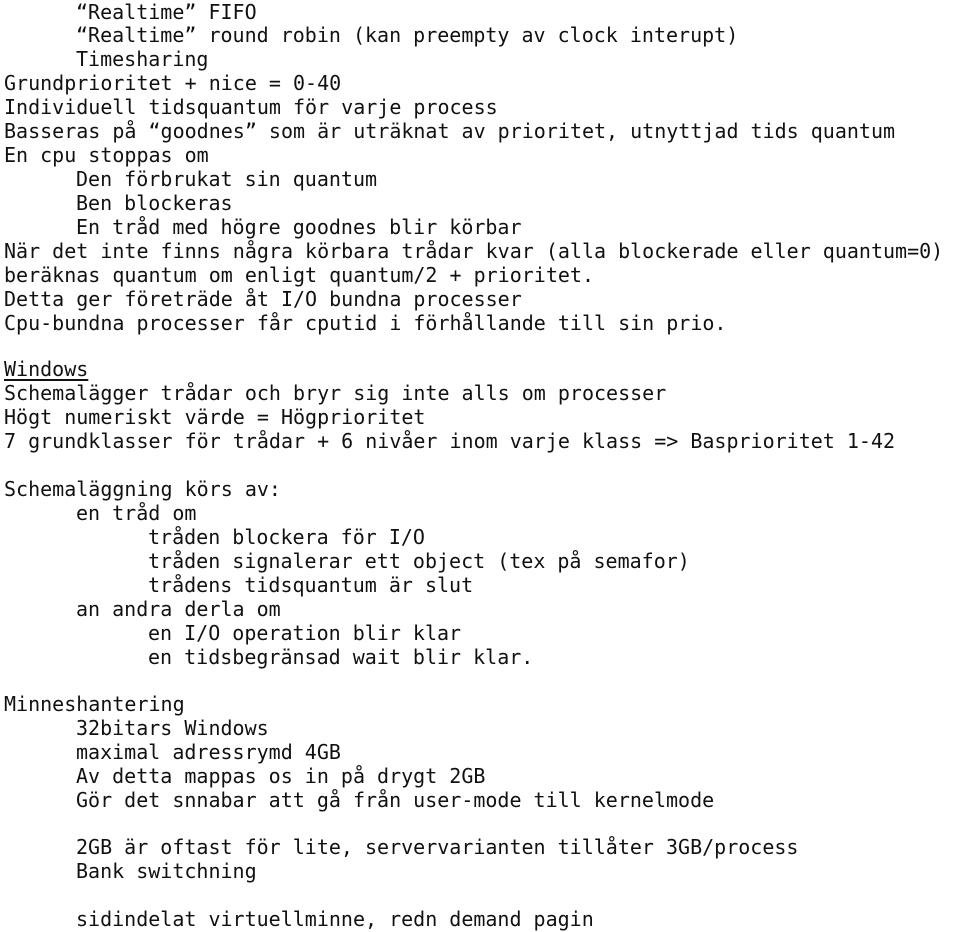 Image resolution: width=960 pixels, height=932 pixels. I want to click on text-line: Högt numeriskt värde = Högprioritet, so click(215, 417).